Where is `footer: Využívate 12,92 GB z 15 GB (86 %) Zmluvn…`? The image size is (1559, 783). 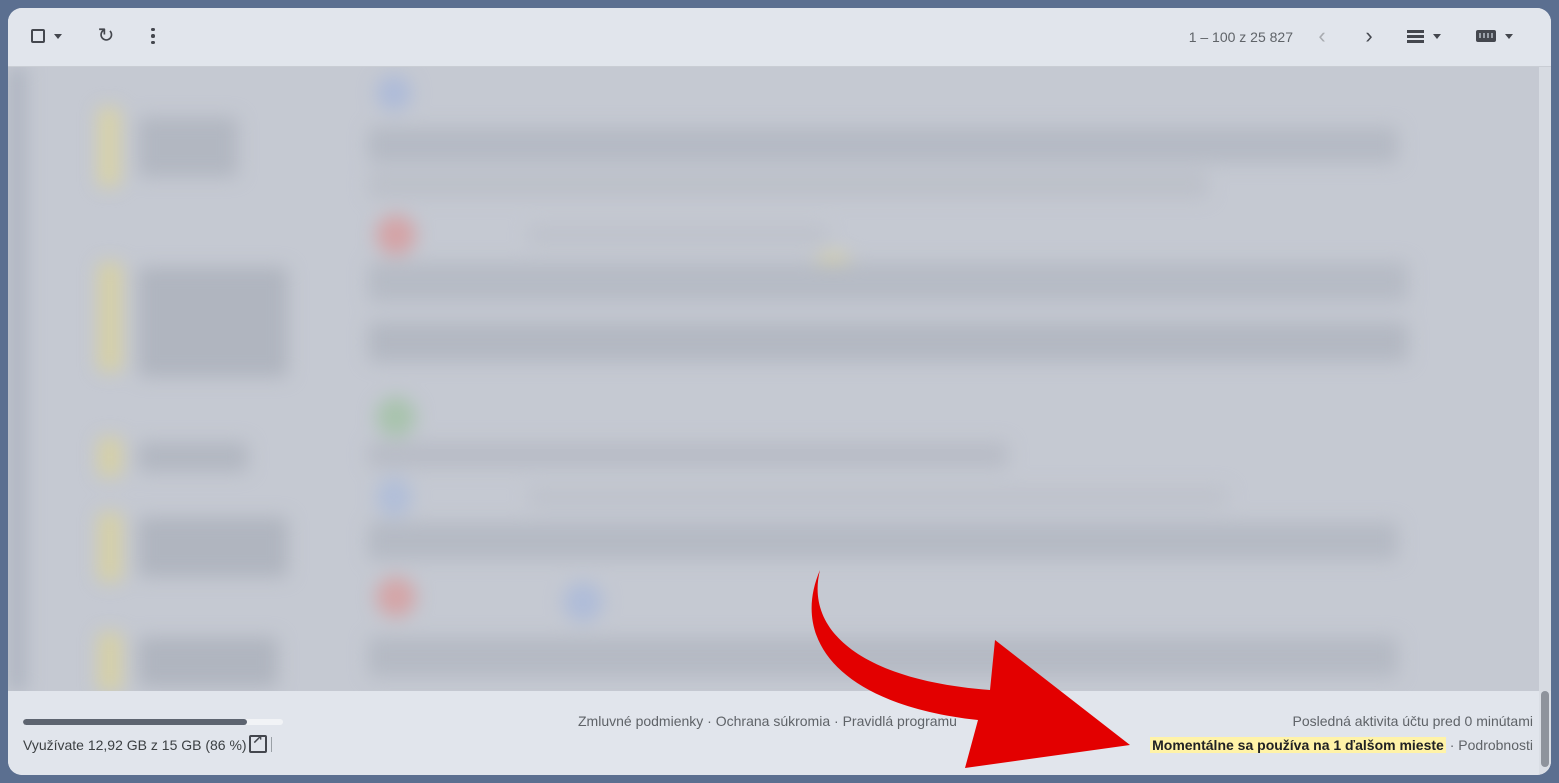 footer: Využívate 12,92 GB z 15 GB (86 %) Zmluvn… is located at coordinates (779, 733).